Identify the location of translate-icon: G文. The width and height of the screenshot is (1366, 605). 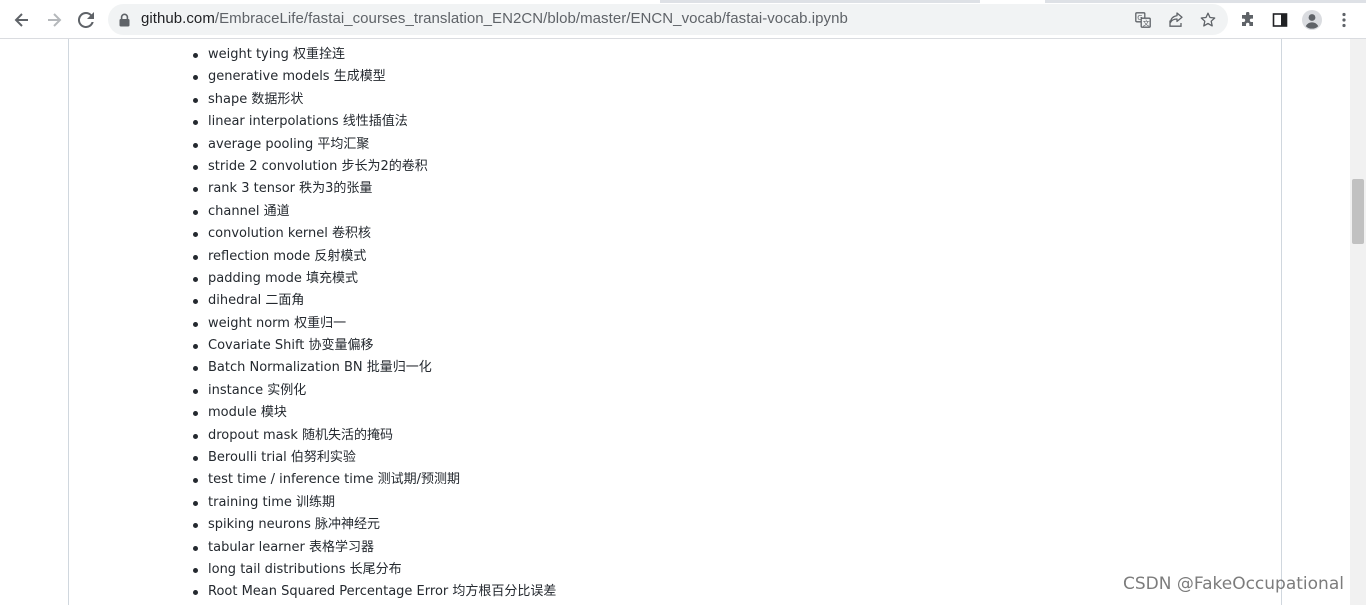
(1143, 20).